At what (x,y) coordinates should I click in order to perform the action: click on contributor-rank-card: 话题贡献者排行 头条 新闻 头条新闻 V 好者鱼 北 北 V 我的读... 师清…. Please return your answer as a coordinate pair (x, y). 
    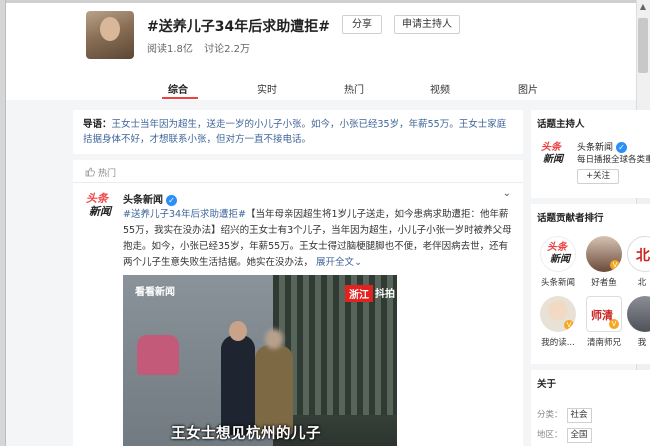
    Looking at the image, I should click on (590, 284).